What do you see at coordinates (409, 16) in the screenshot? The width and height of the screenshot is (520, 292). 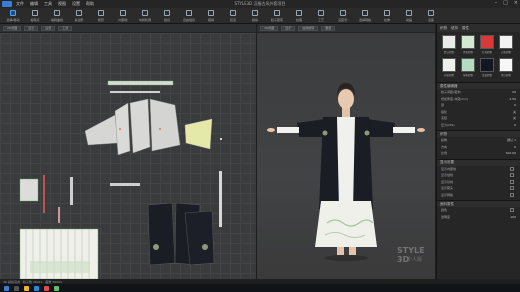 I see `toolbar-button: 动画` at bounding box center [409, 16].